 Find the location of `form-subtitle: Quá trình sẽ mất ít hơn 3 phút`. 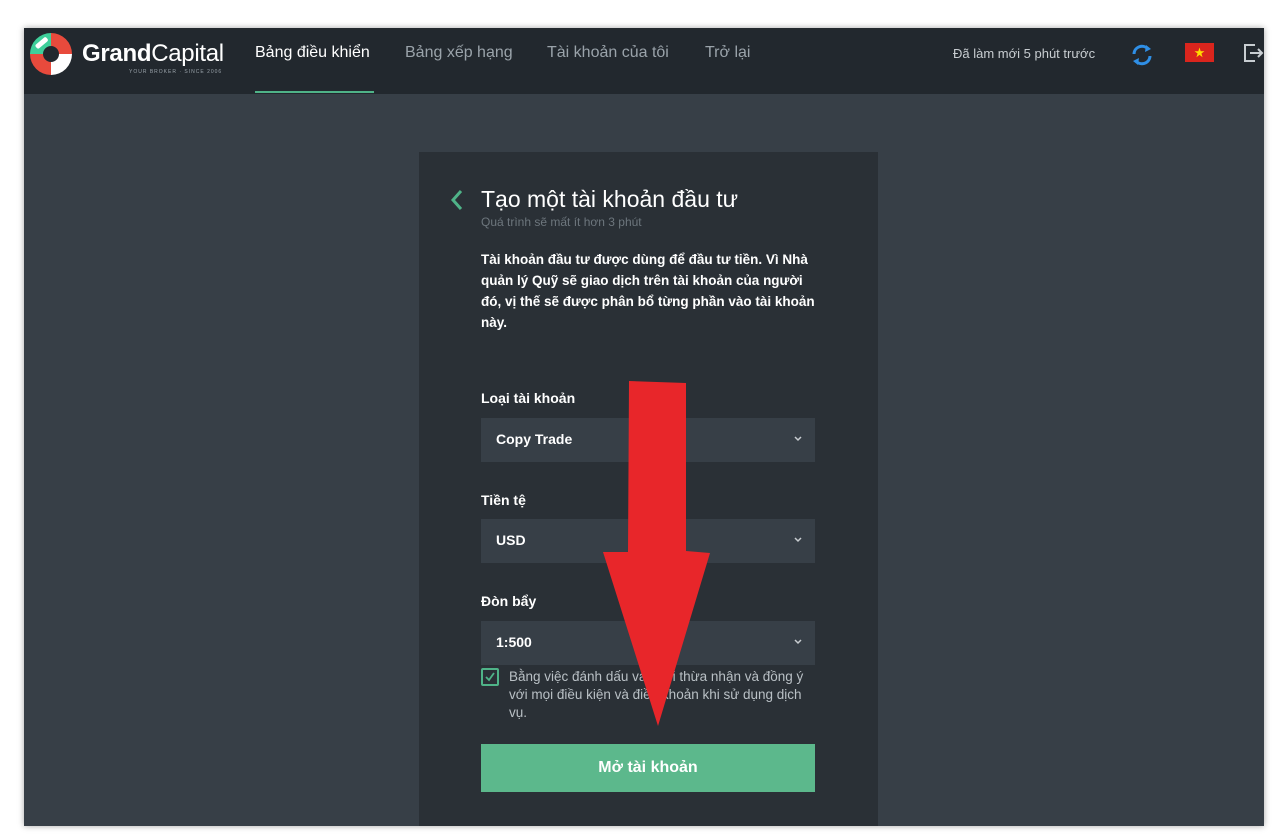

form-subtitle: Quá trình sẽ mất ít hơn 3 phút is located at coordinates (561, 222).